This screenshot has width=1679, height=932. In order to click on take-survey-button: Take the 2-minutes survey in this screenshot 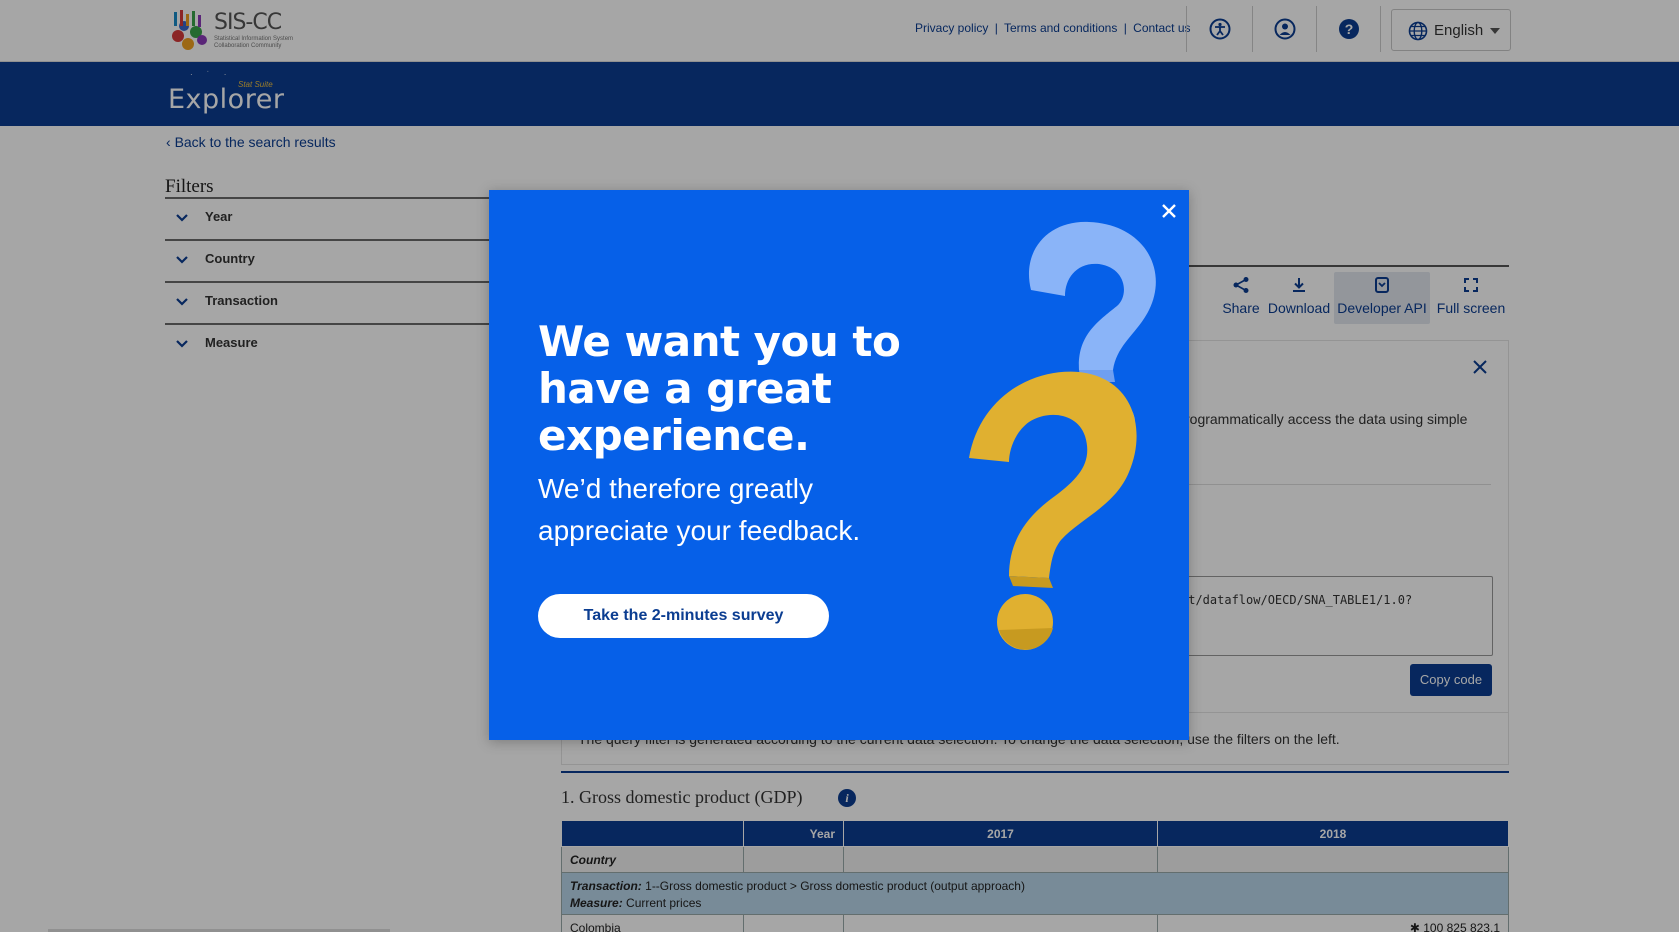, I will do `click(683, 616)`.